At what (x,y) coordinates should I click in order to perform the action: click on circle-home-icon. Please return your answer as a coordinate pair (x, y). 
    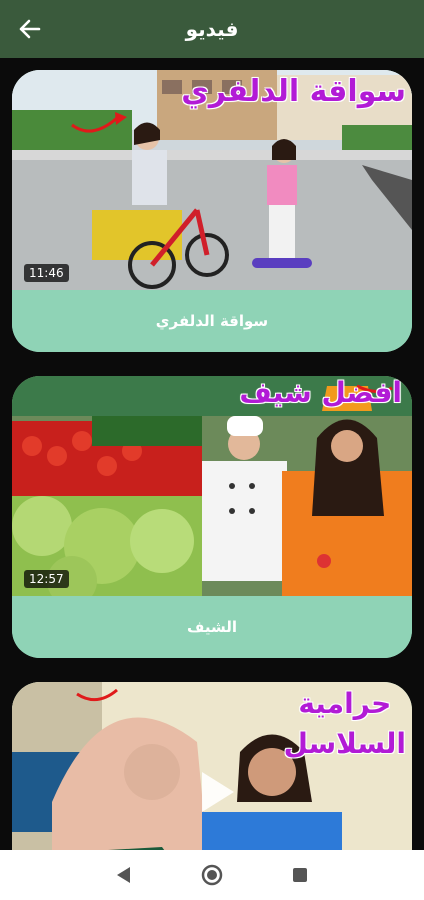
    Looking at the image, I should click on (212, 875).